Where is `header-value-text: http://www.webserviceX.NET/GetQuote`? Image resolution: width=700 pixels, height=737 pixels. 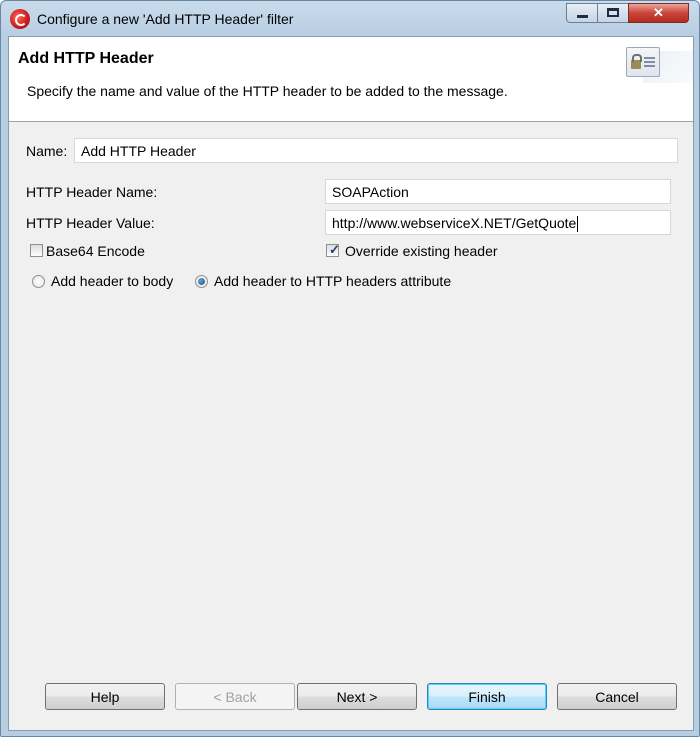
header-value-text: http://www.webserviceX.NET/GetQuote is located at coordinates (454, 223).